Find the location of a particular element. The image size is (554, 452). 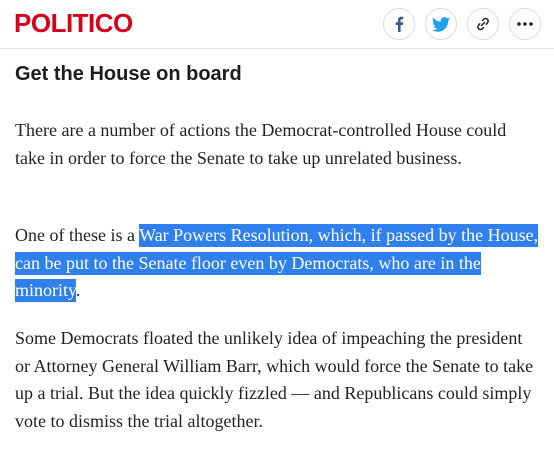

twitter-icon is located at coordinates (441, 24).